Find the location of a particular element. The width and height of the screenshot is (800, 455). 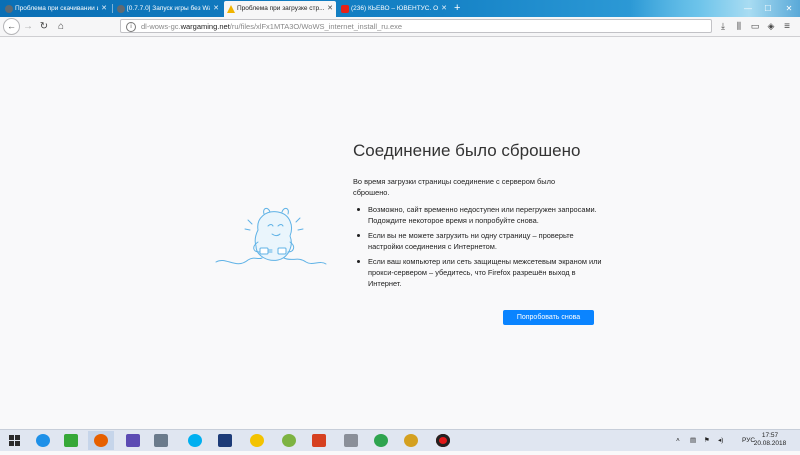

menu-icon: ≡ is located at coordinates (787, 26).